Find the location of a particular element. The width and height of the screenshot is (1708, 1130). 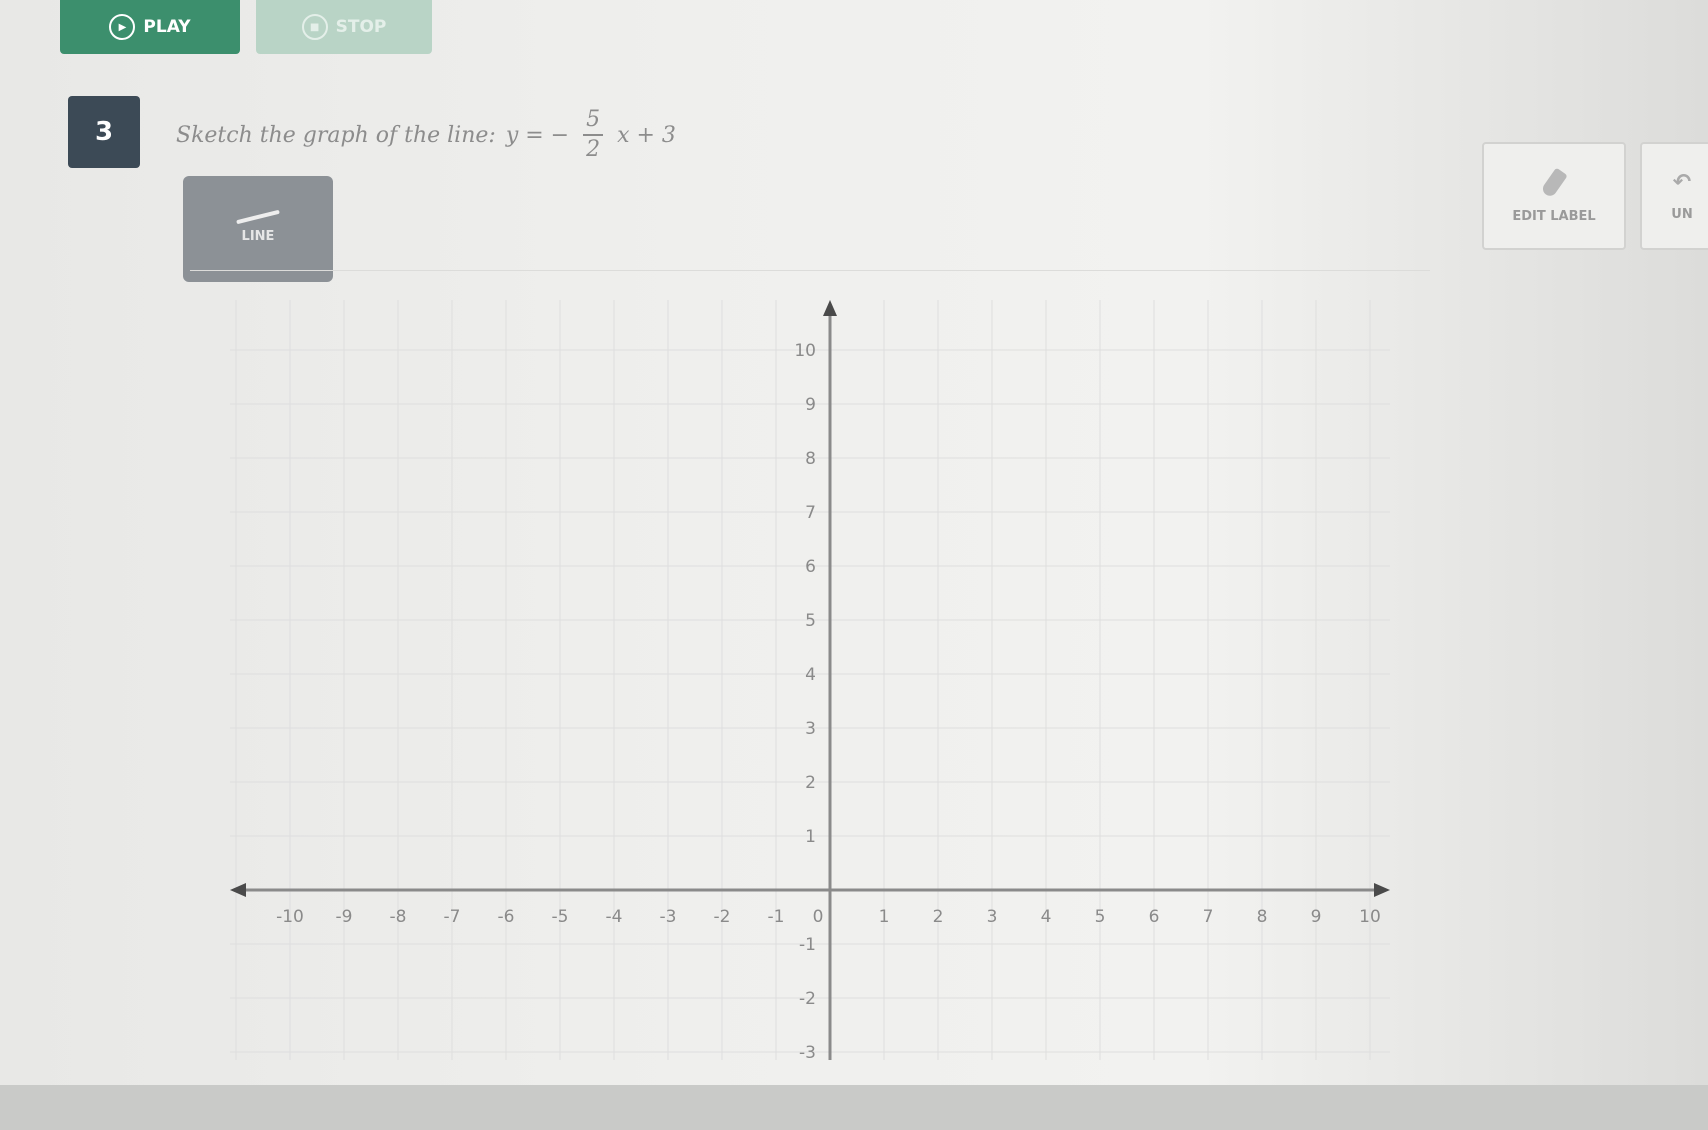

line-tool-button: LINE is located at coordinates (258, 229).